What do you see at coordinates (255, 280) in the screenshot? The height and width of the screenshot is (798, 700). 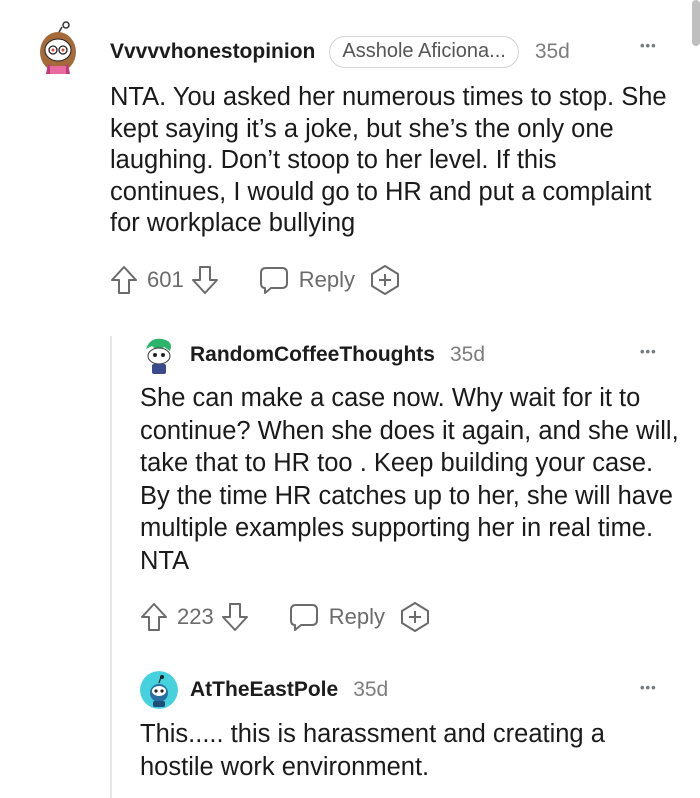 I see `comment-actions: 601 Reply` at bounding box center [255, 280].